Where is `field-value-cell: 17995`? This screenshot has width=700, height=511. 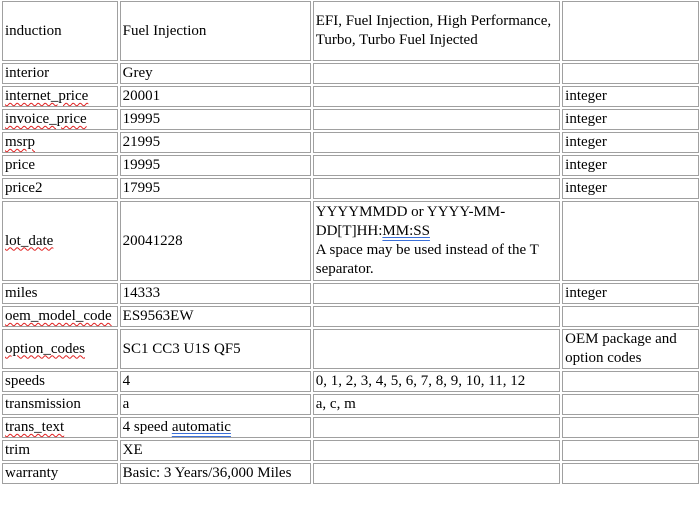 field-value-cell: 17995 is located at coordinates (215, 188).